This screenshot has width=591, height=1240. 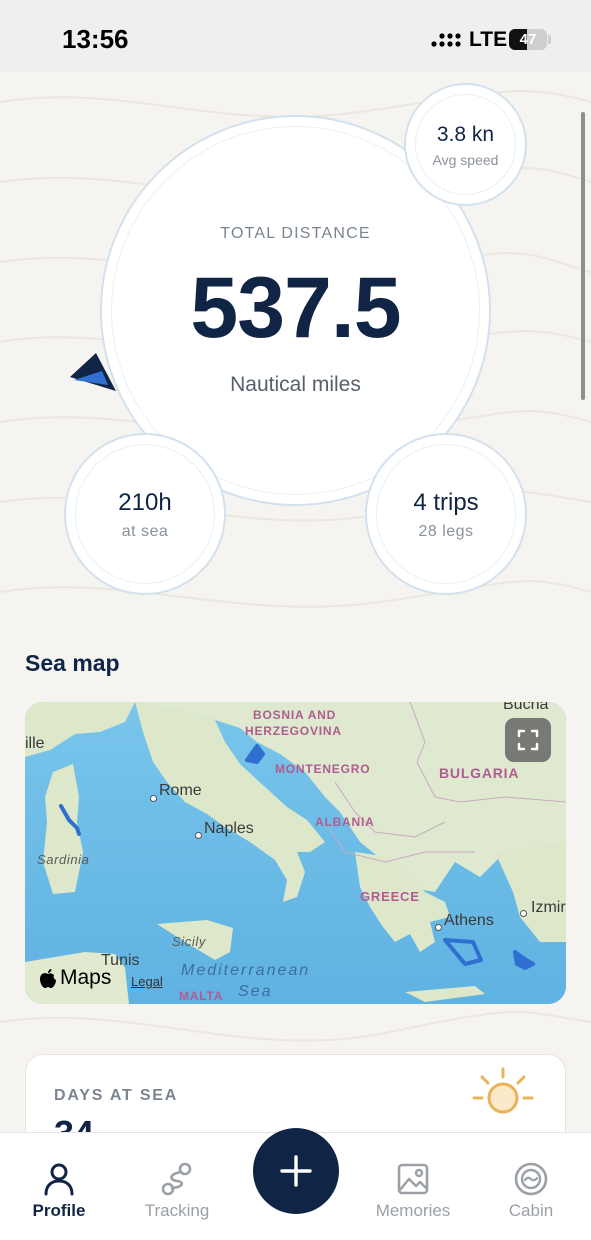 I want to click on map-label-bosnia: BOSNIA AND, so click(x=295, y=715).